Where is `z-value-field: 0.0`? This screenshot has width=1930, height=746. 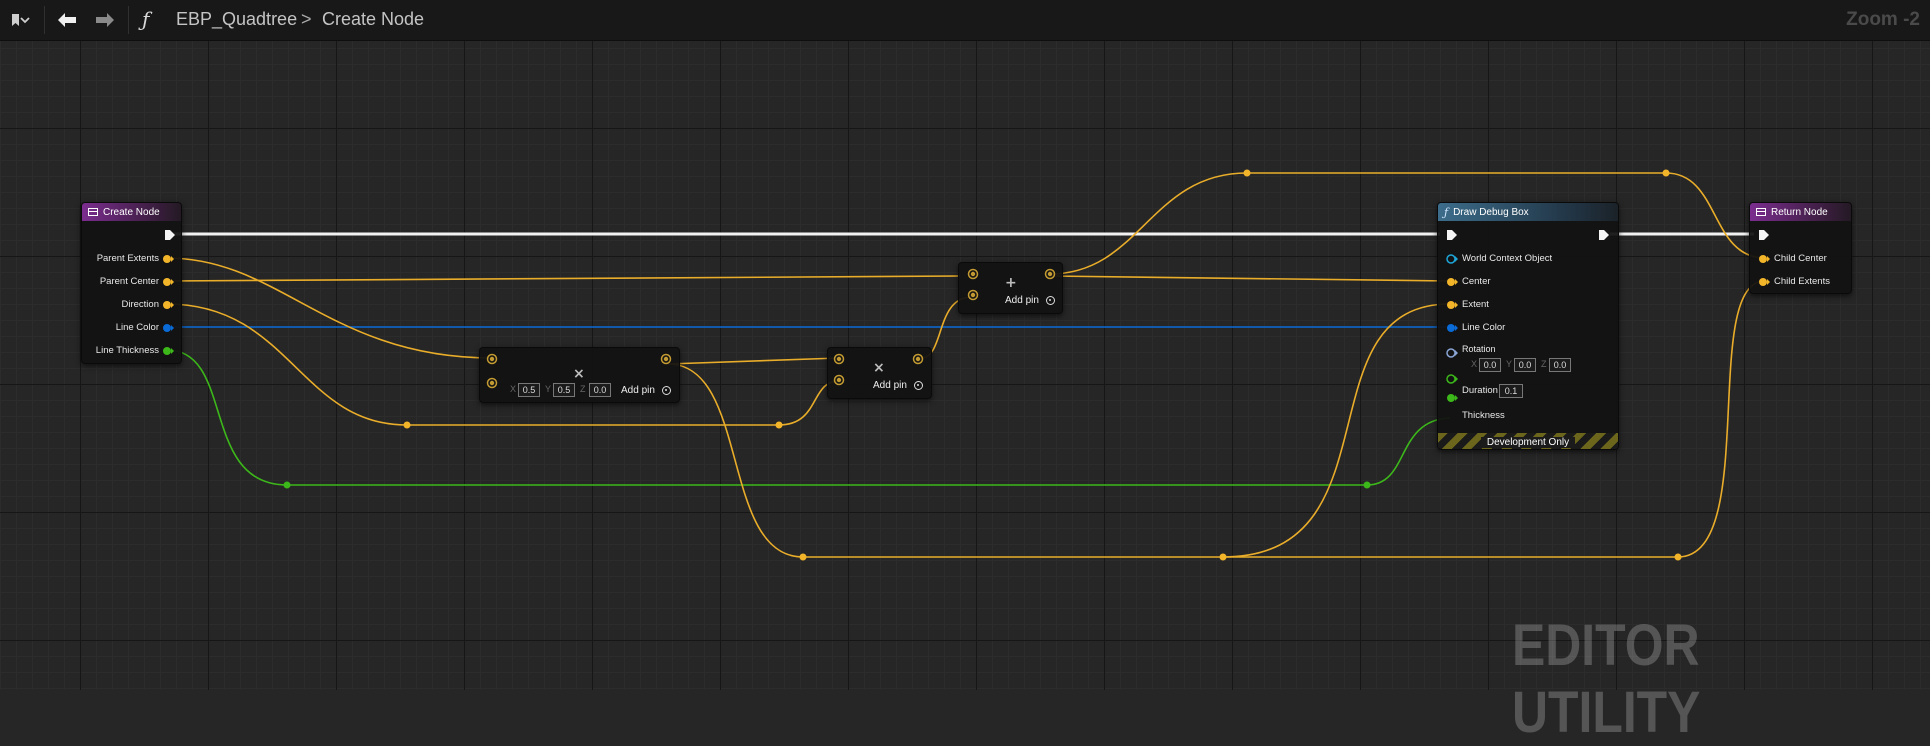 z-value-field: 0.0 is located at coordinates (600, 390).